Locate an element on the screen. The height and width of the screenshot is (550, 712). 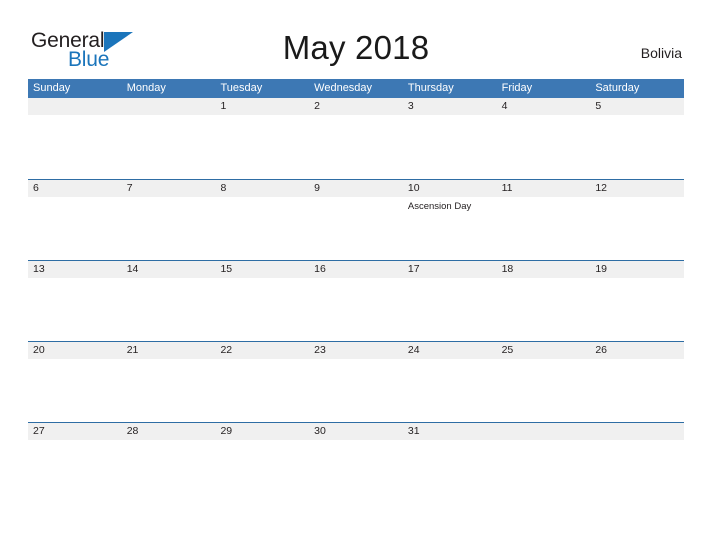
calendar-day-cell: 28 is located at coordinates (168, 440).